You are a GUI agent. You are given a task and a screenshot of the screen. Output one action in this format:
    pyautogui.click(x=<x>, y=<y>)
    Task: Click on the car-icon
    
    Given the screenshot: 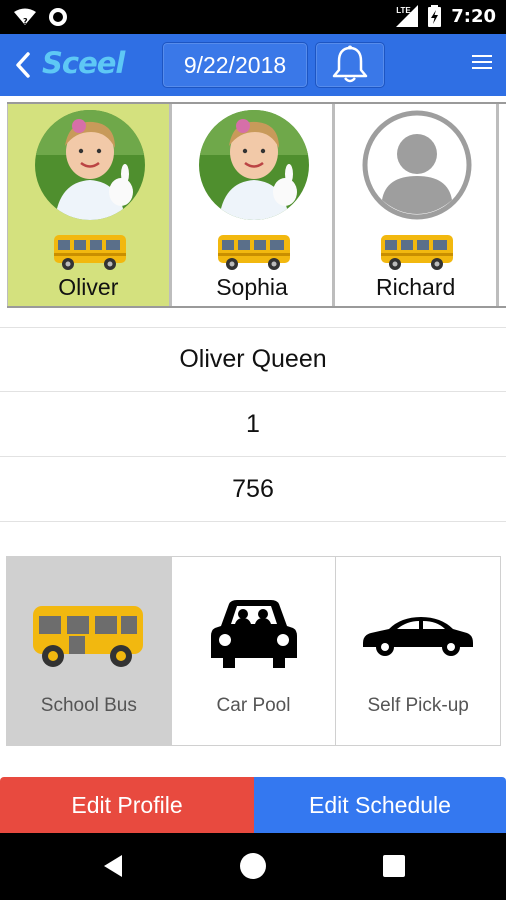 What is the action you would take?
    pyautogui.click(x=418, y=636)
    